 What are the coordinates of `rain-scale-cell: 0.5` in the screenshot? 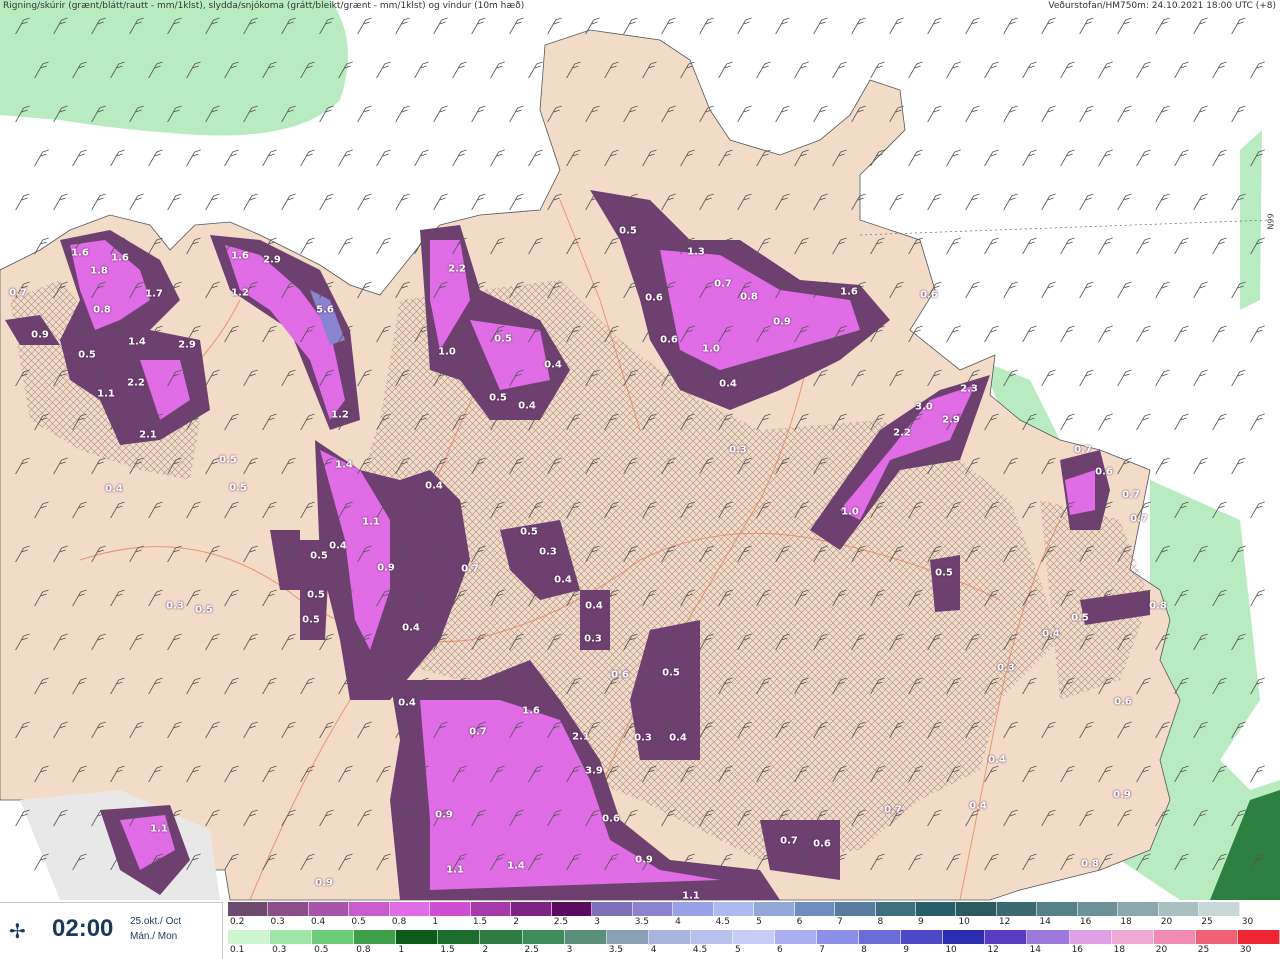 It's located at (333, 944).